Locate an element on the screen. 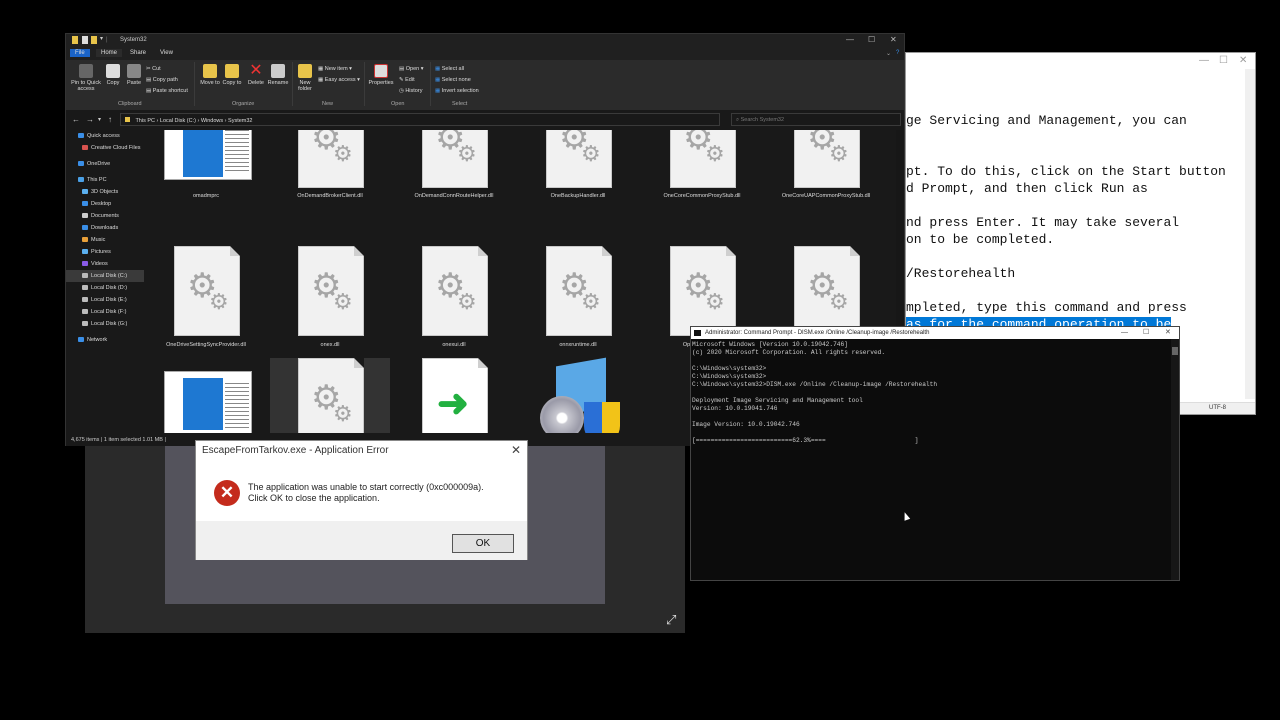 The width and height of the screenshot is (1280, 720). copy-icon is located at coordinates (113, 71).